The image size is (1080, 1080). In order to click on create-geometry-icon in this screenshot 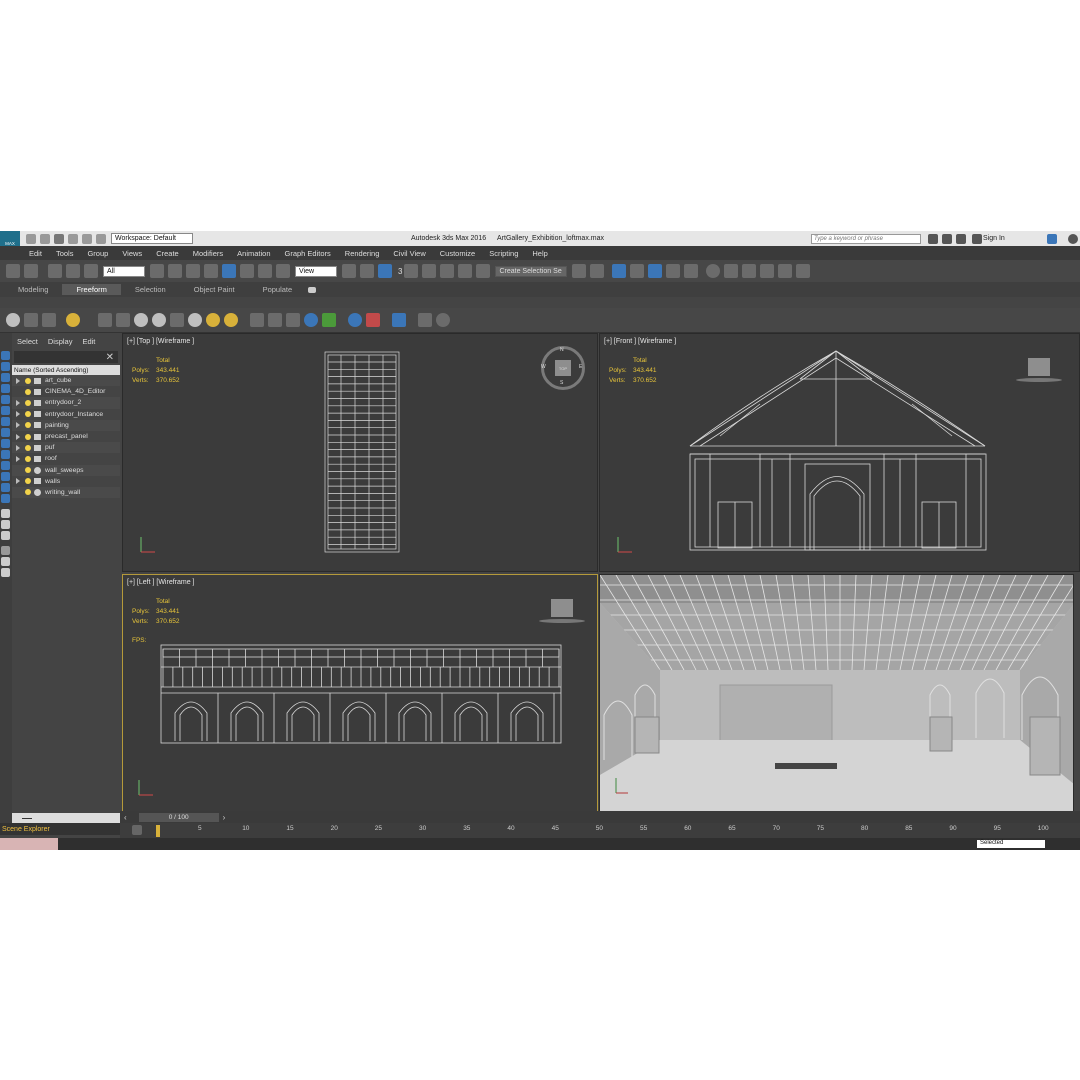, I will do `click(13, 320)`.